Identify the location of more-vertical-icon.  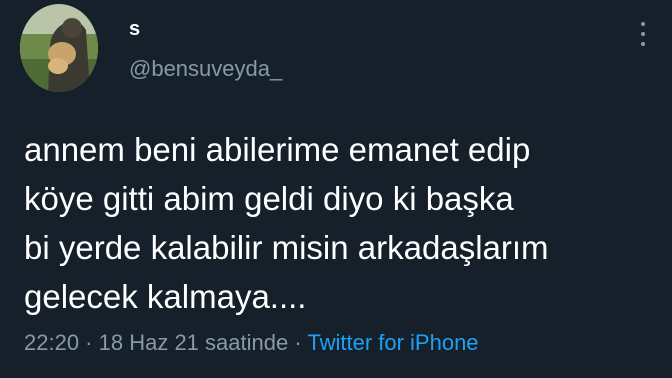
(643, 37).